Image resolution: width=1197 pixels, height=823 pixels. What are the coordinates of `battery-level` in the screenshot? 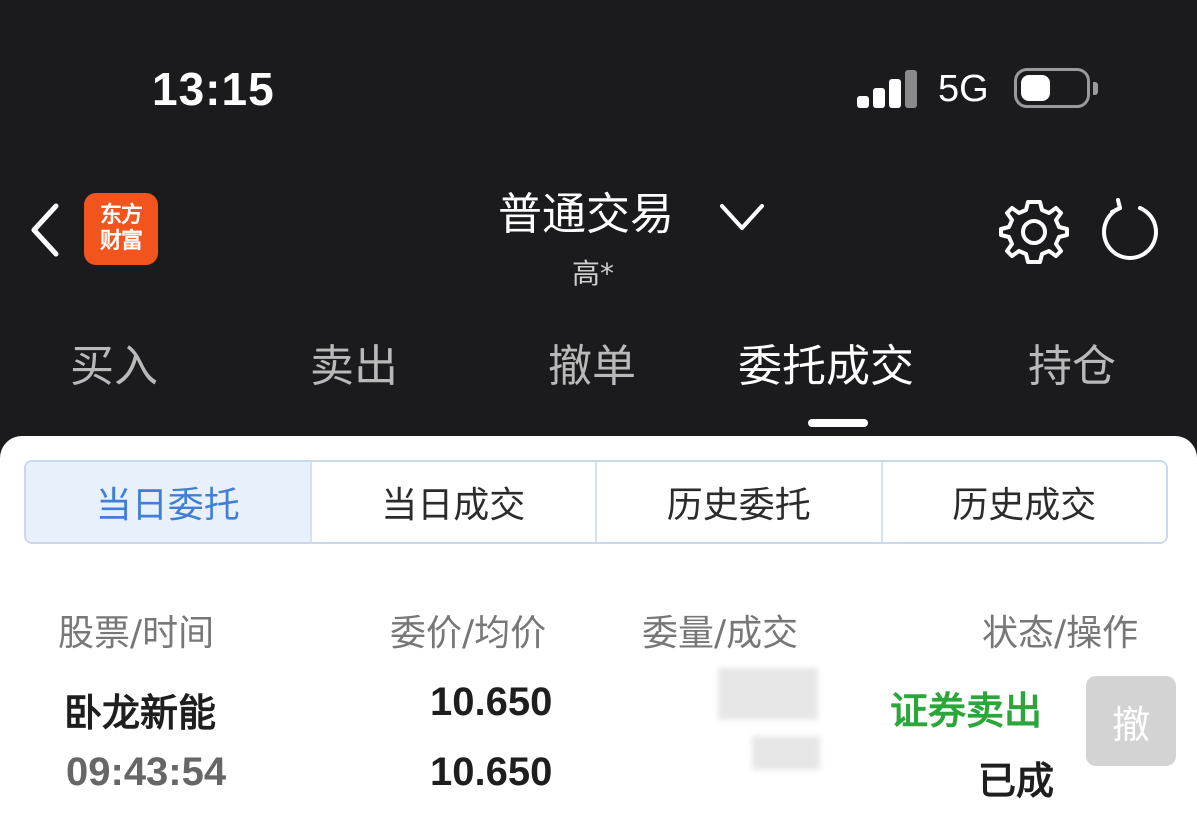 It's located at (1035, 88).